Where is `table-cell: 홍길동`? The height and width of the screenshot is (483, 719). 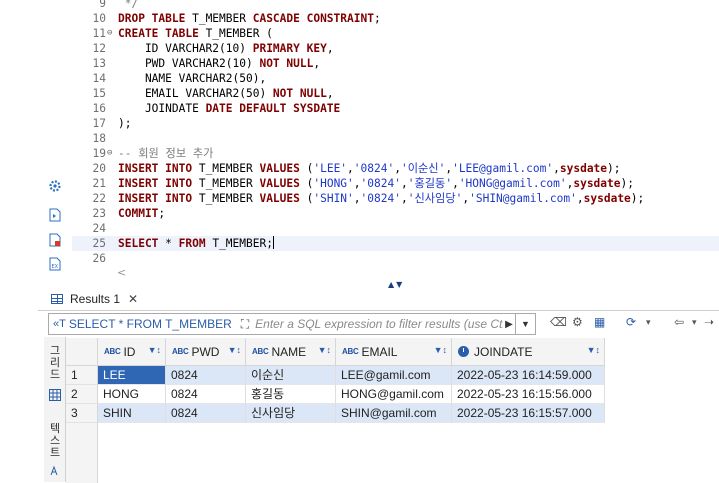
table-cell: 홍길동 is located at coordinates (291, 394).